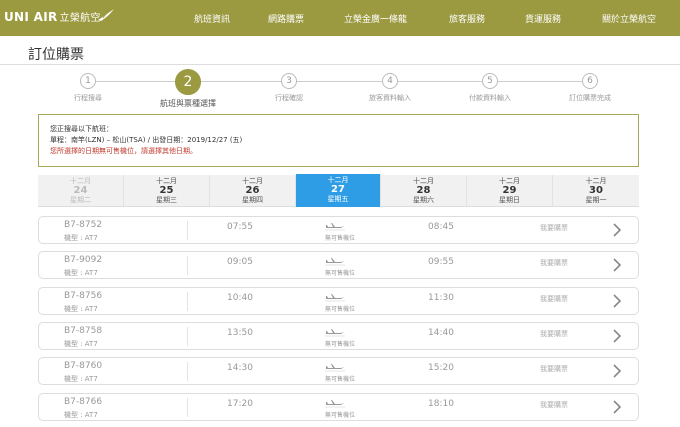  What do you see at coordinates (83, 296) in the screenshot?
I see `flight-number: B7-8756` at bounding box center [83, 296].